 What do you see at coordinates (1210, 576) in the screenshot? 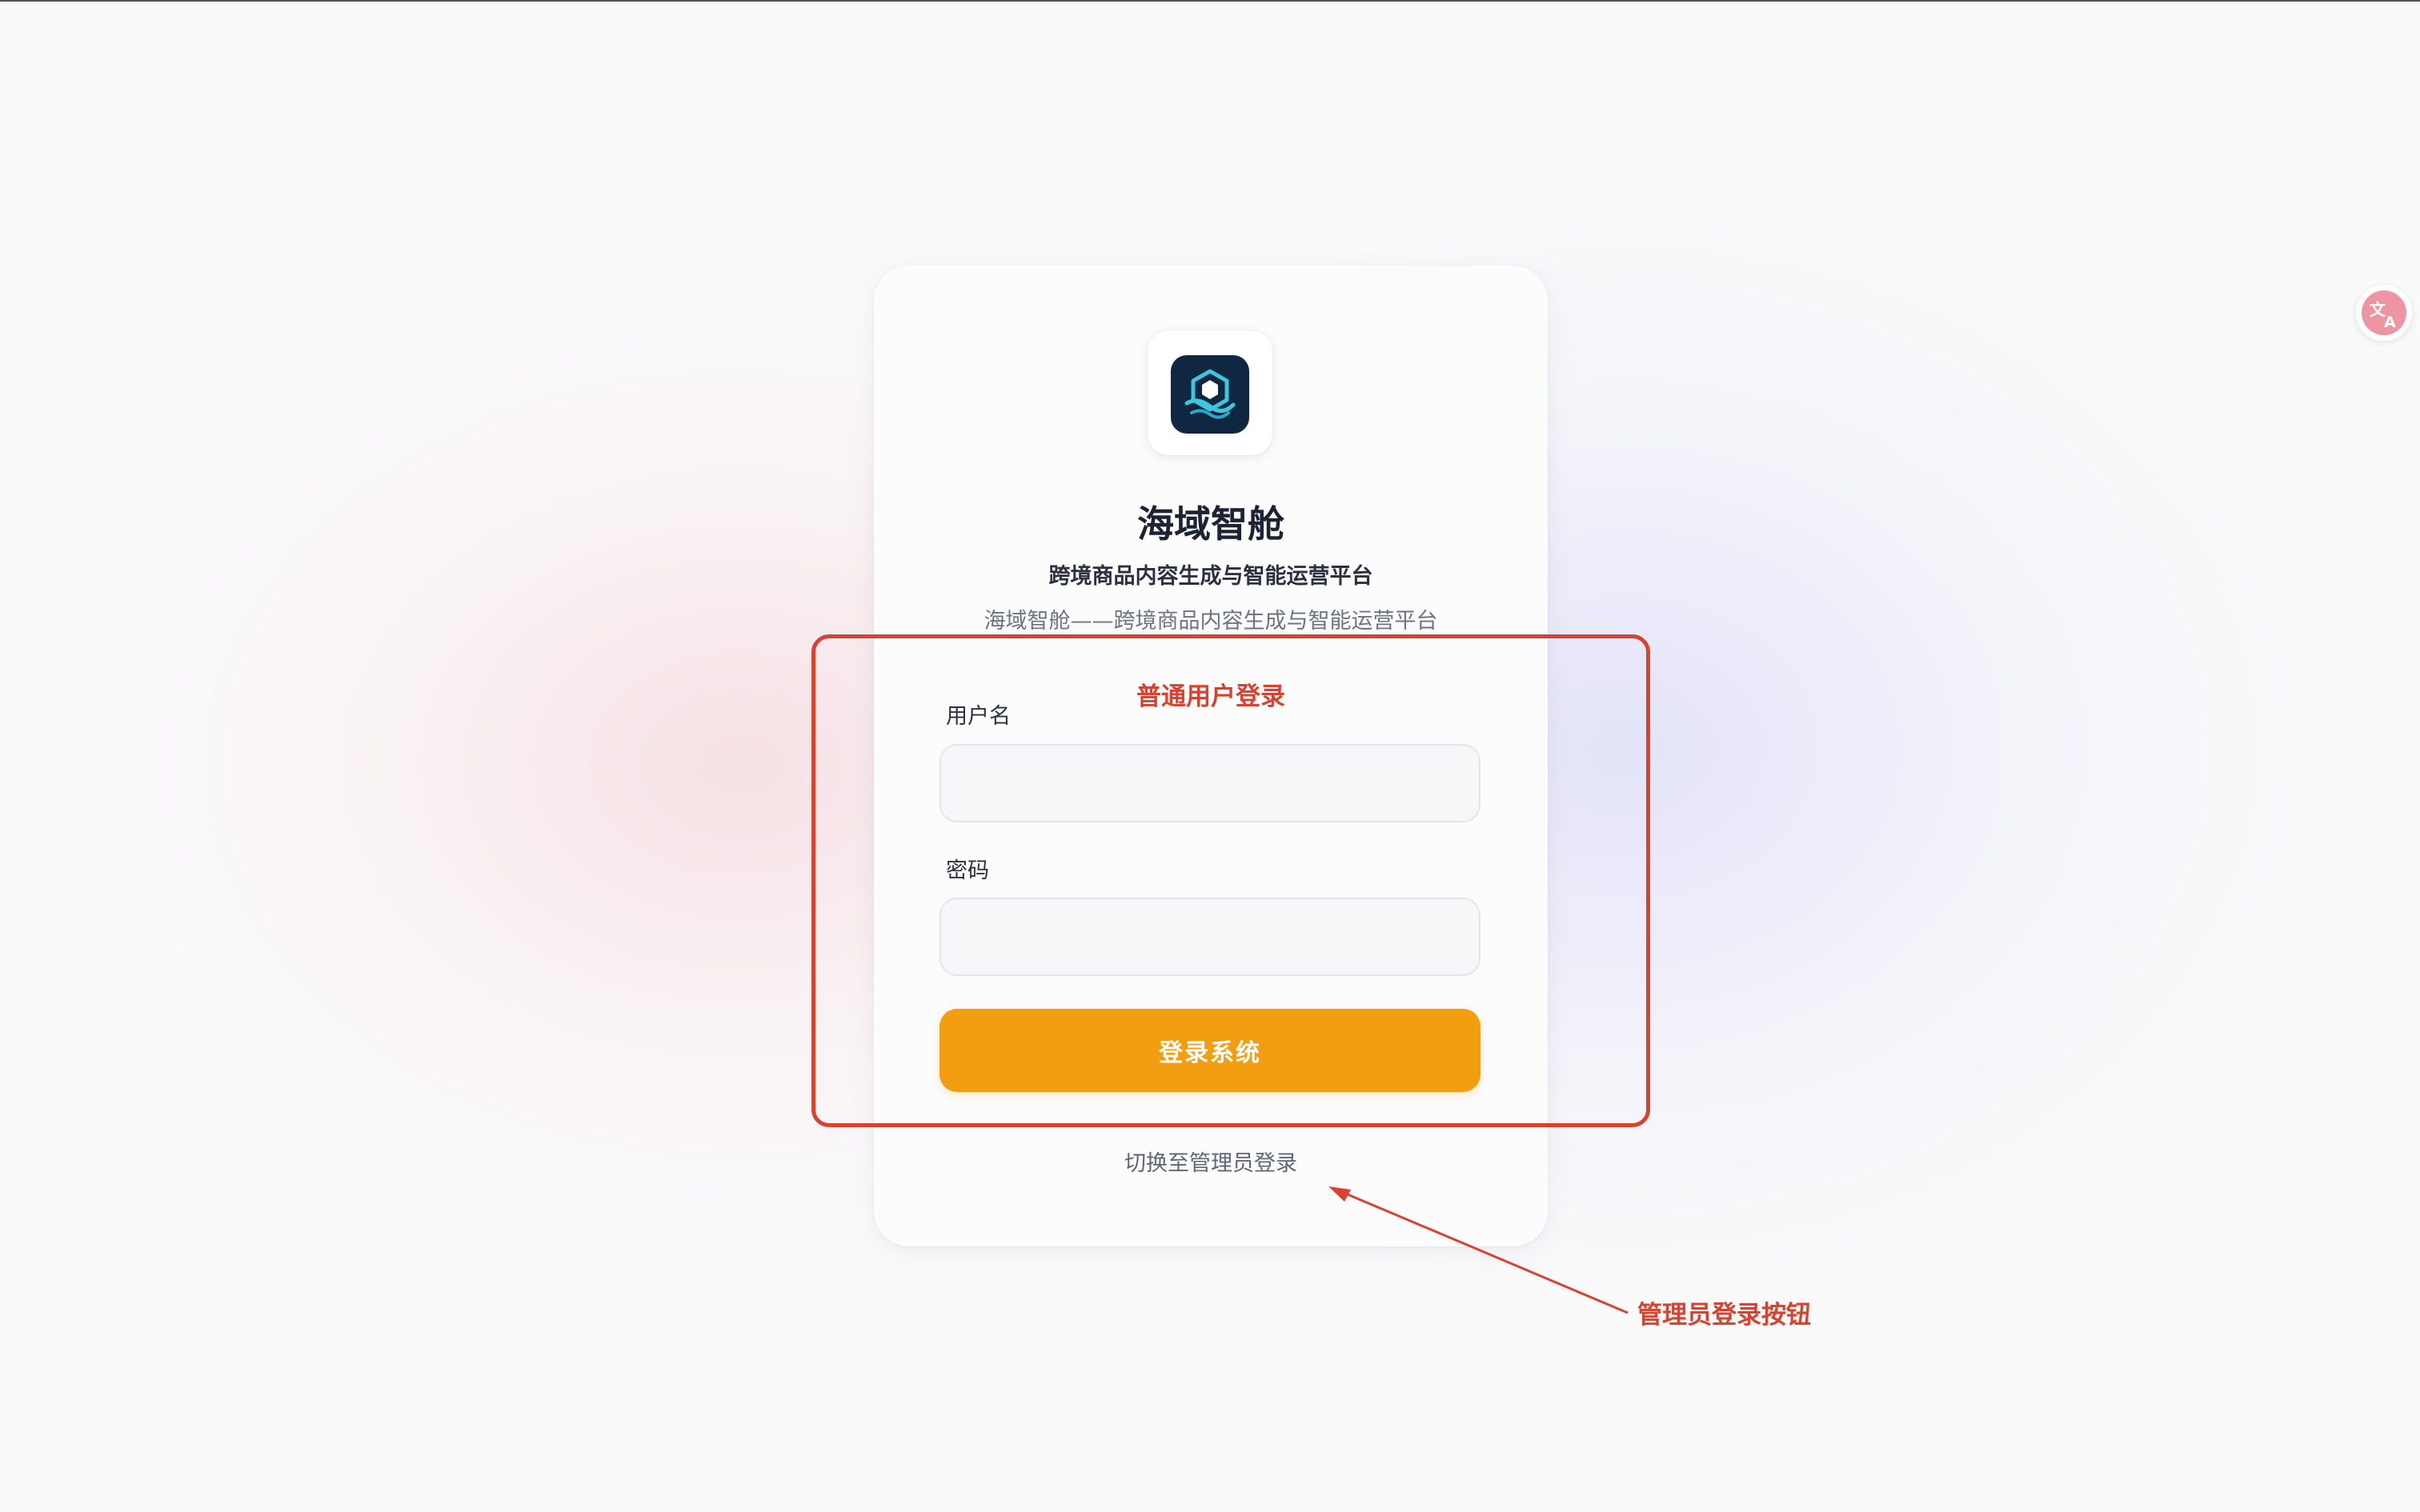
I see `app-subtitle: 跨境商品内容生成与智能运营平台` at bounding box center [1210, 576].